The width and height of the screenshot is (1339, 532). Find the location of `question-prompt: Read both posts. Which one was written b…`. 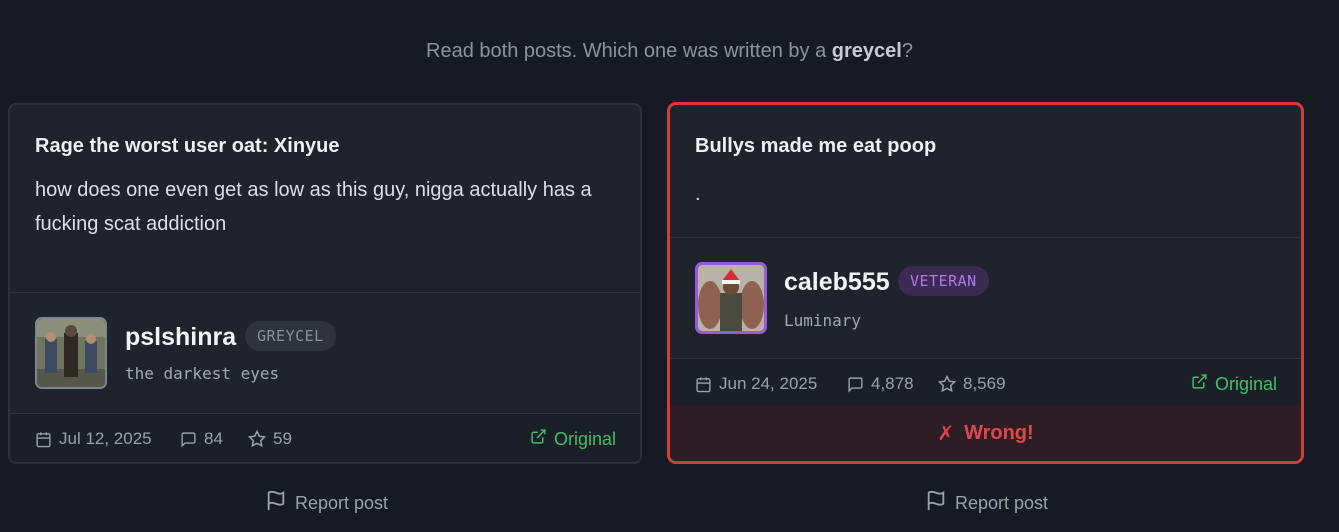

question-prompt: Read both posts. Which one was written b… is located at coordinates (669, 51).